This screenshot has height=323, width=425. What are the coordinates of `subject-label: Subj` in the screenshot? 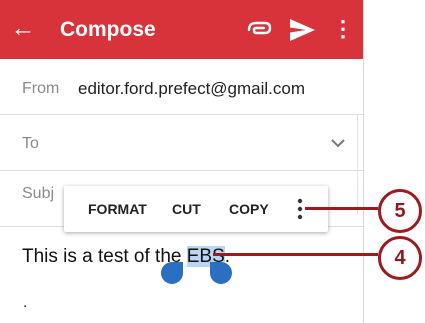 It's located at (38, 193).